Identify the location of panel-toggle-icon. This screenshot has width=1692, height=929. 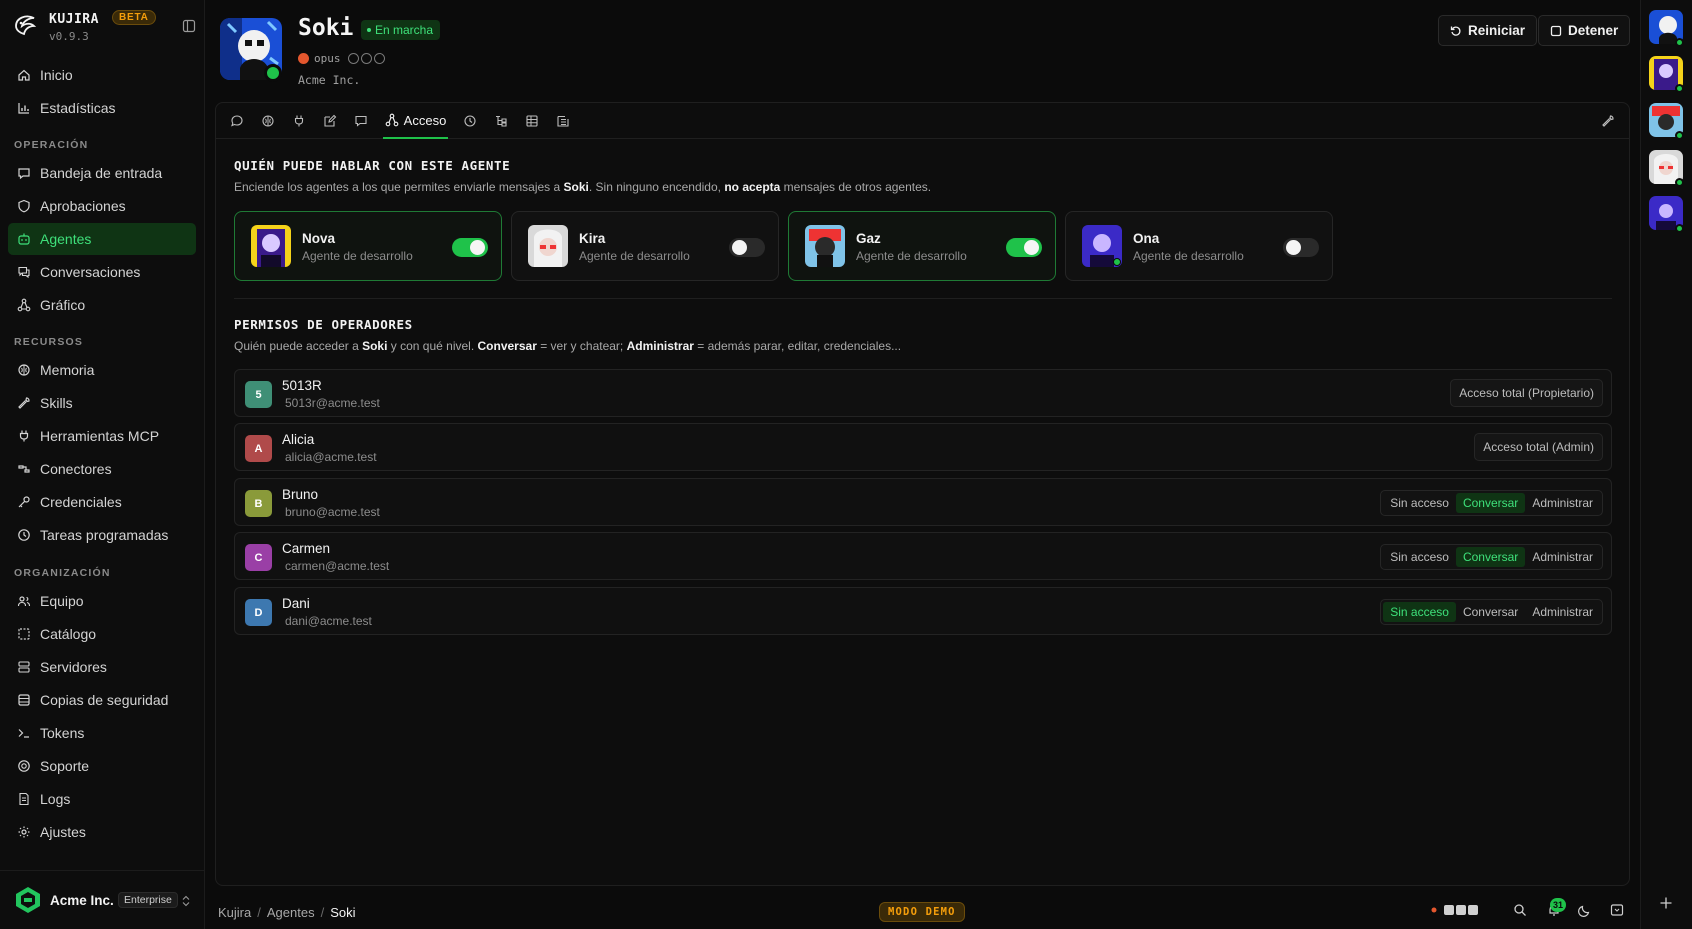
(1617, 910).